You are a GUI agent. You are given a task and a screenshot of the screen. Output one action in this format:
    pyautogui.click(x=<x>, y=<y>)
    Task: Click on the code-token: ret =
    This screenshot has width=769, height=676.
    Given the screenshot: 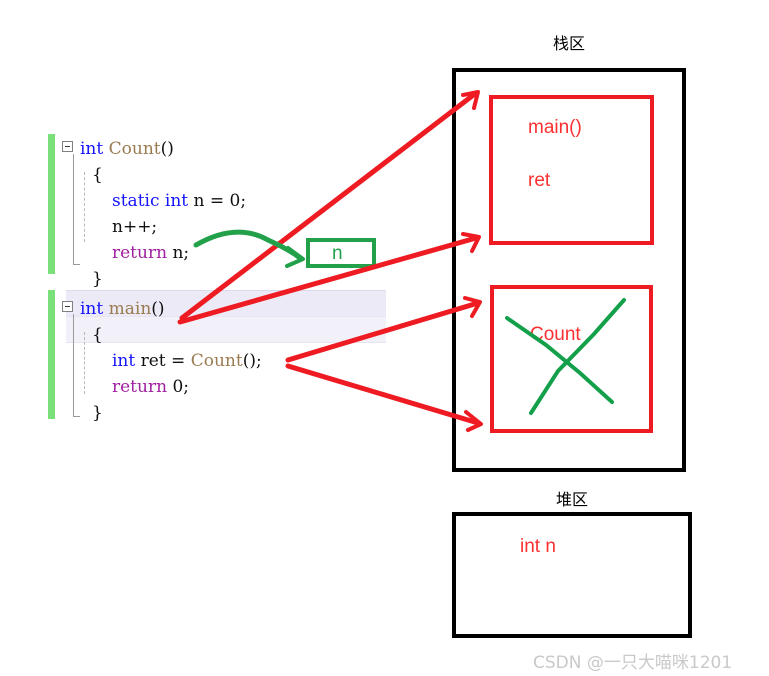 What is the action you would take?
    pyautogui.click(x=163, y=361)
    